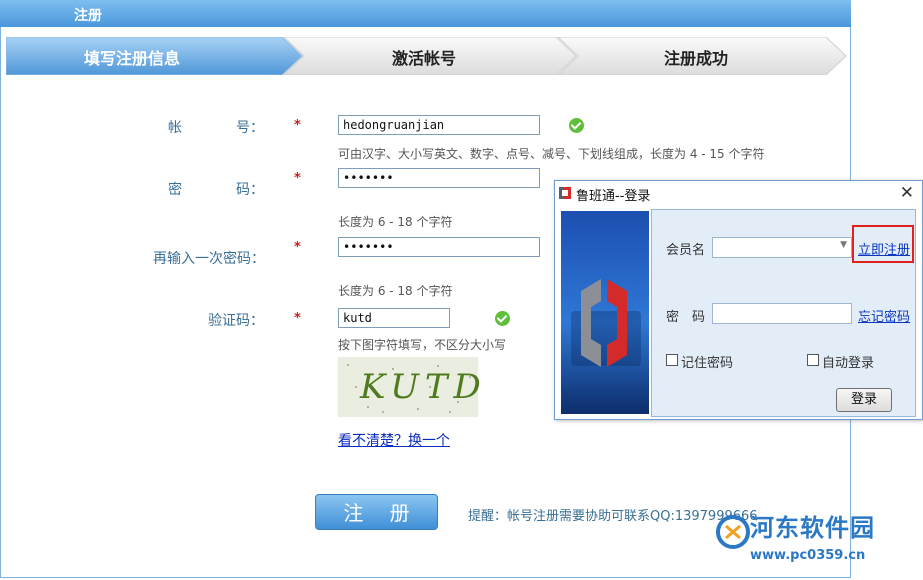 The image size is (923, 580). Describe the element at coordinates (883, 244) in the screenshot. I see `highlight-annotation` at that location.